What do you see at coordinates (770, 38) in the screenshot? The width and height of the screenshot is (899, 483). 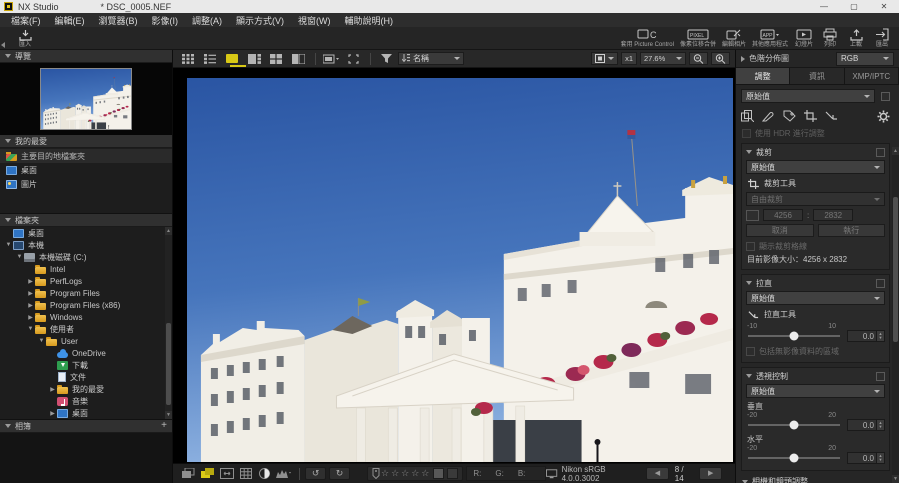 I see `other-apps-button: APP 其他應用程式` at bounding box center [770, 38].